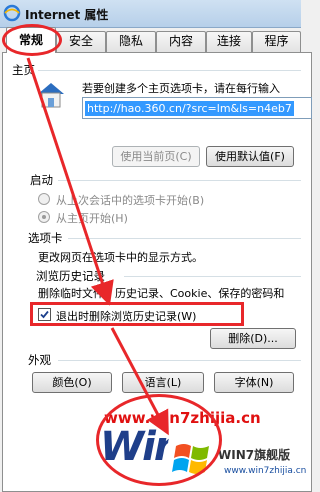 This screenshot has height=492, width=320. I want to click on home-section-title: 主页, so click(23, 70).